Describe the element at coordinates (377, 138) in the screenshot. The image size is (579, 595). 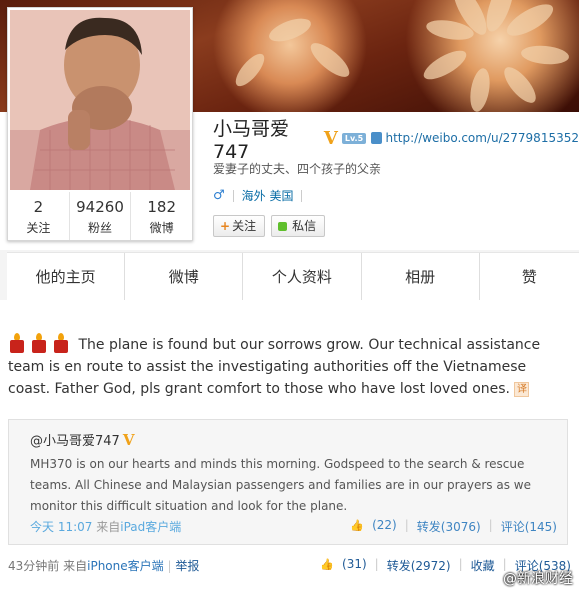
I see `link-icon` at that location.